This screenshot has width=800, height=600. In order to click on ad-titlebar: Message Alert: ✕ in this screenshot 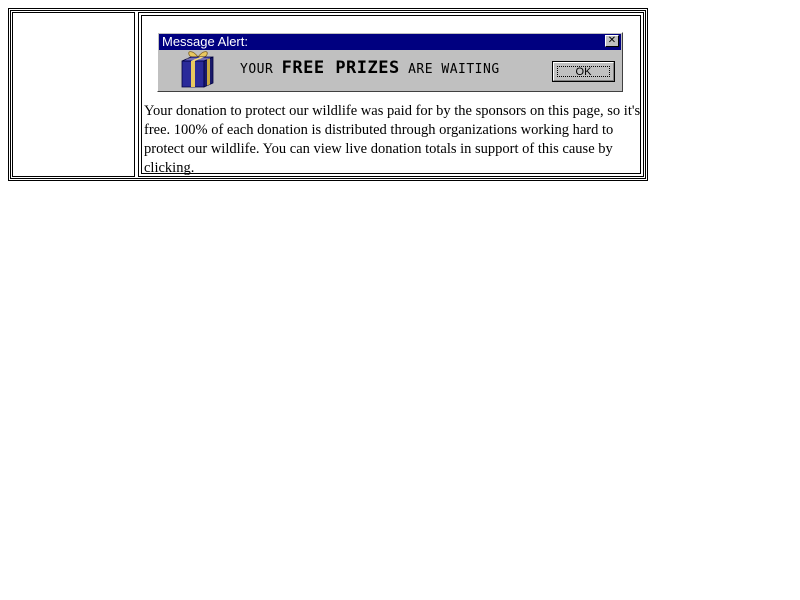, I will do `click(390, 42)`.